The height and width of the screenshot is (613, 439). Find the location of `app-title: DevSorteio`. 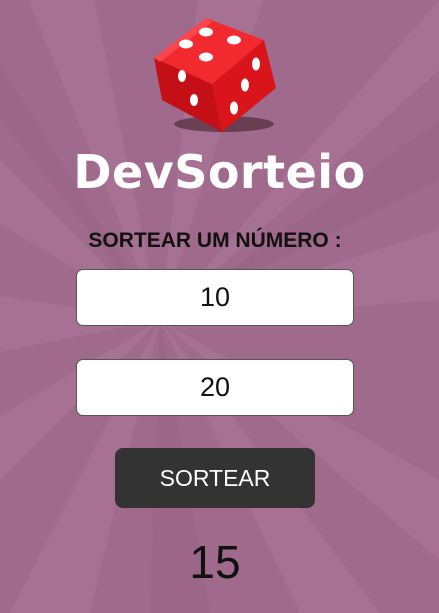

app-title: DevSorteio is located at coordinates (219, 172).